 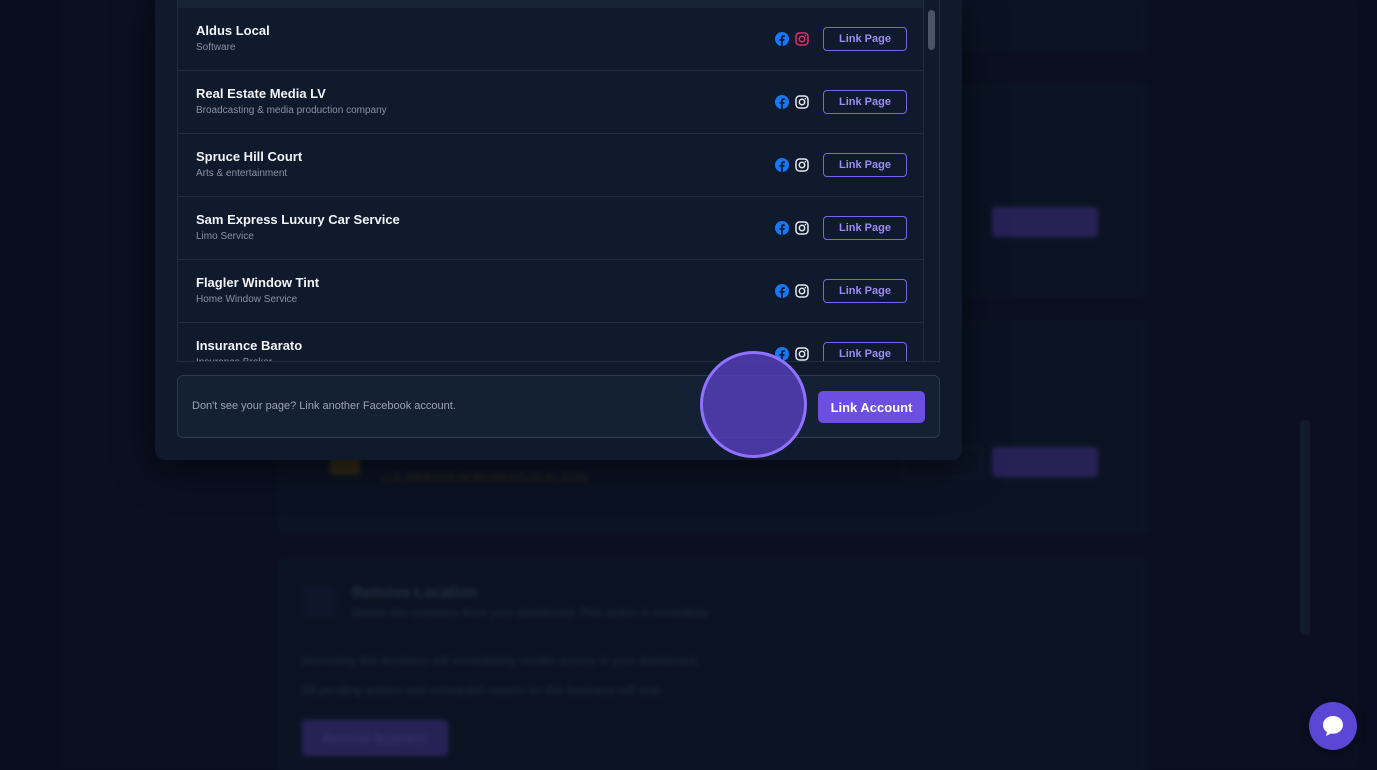 What do you see at coordinates (931, 180) in the screenshot?
I see `list-scrollbar` at bounding box center [931, 180].